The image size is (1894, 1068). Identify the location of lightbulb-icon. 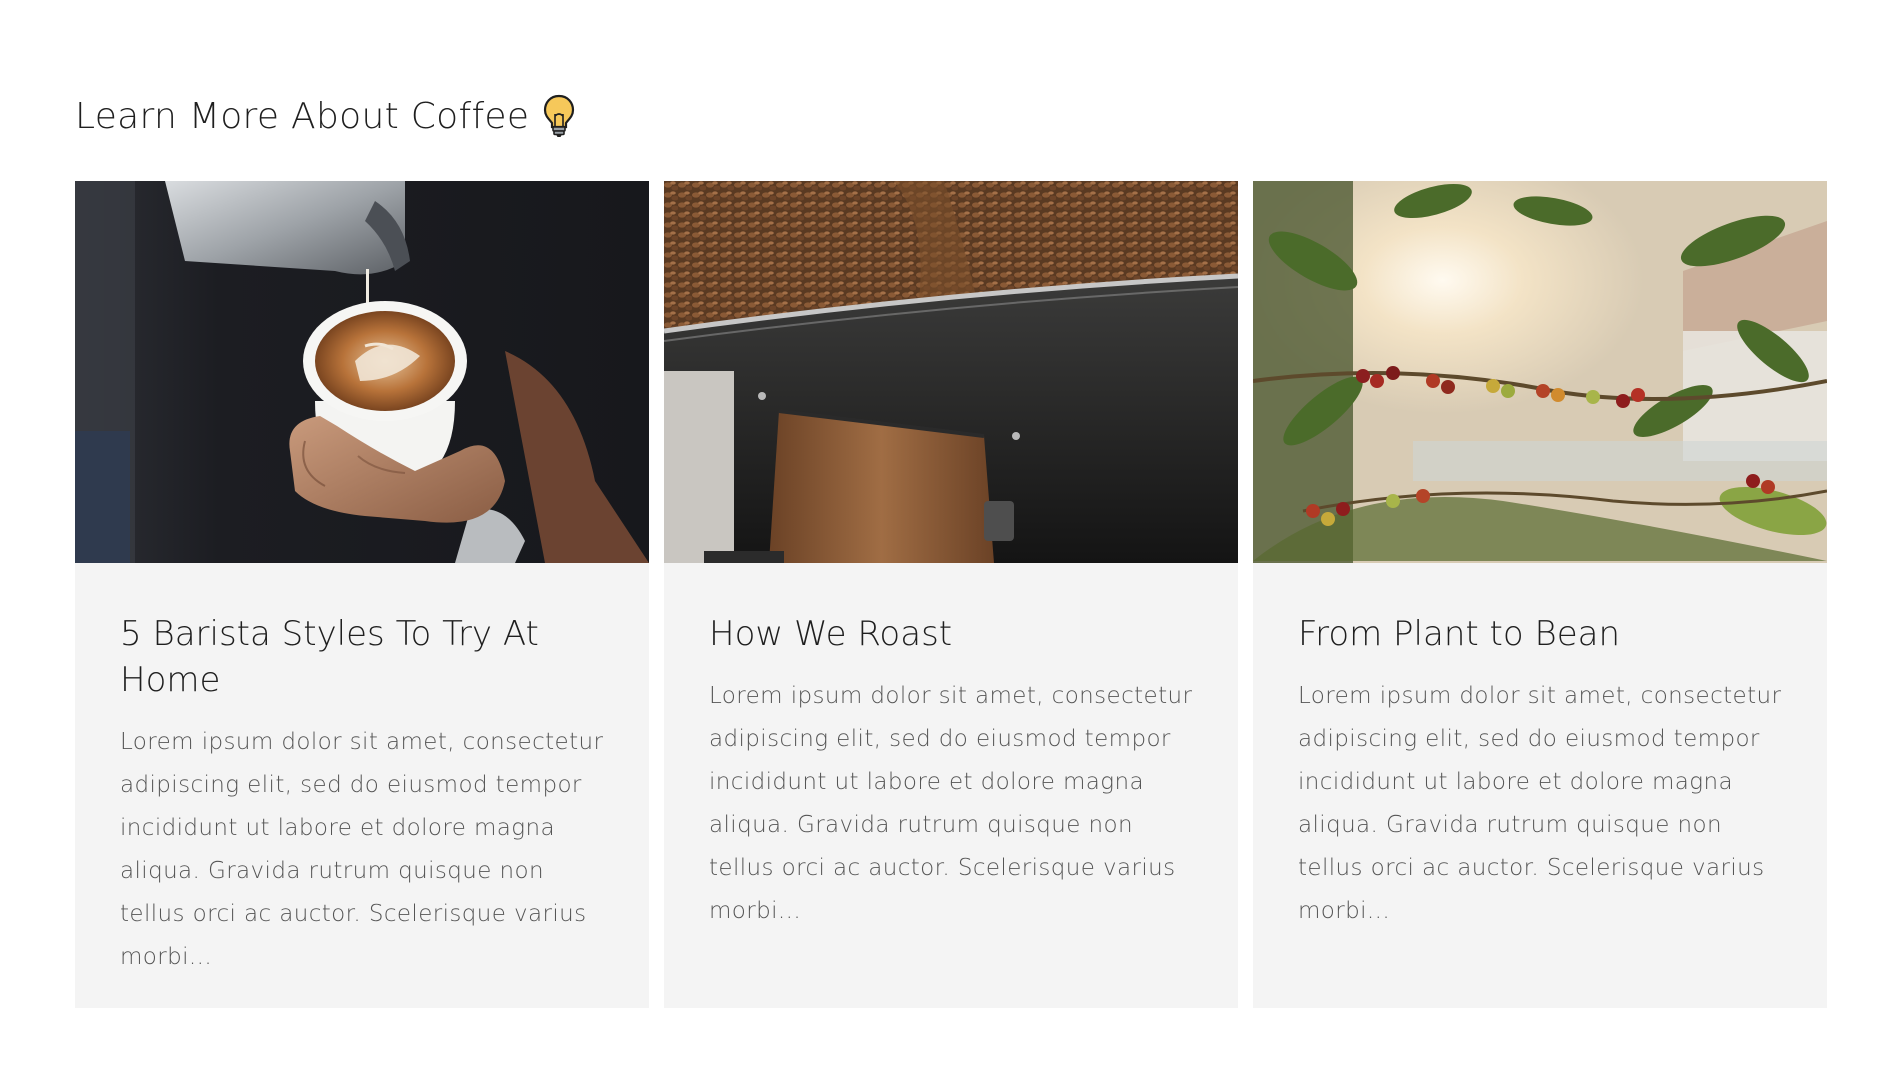
(559, 116).